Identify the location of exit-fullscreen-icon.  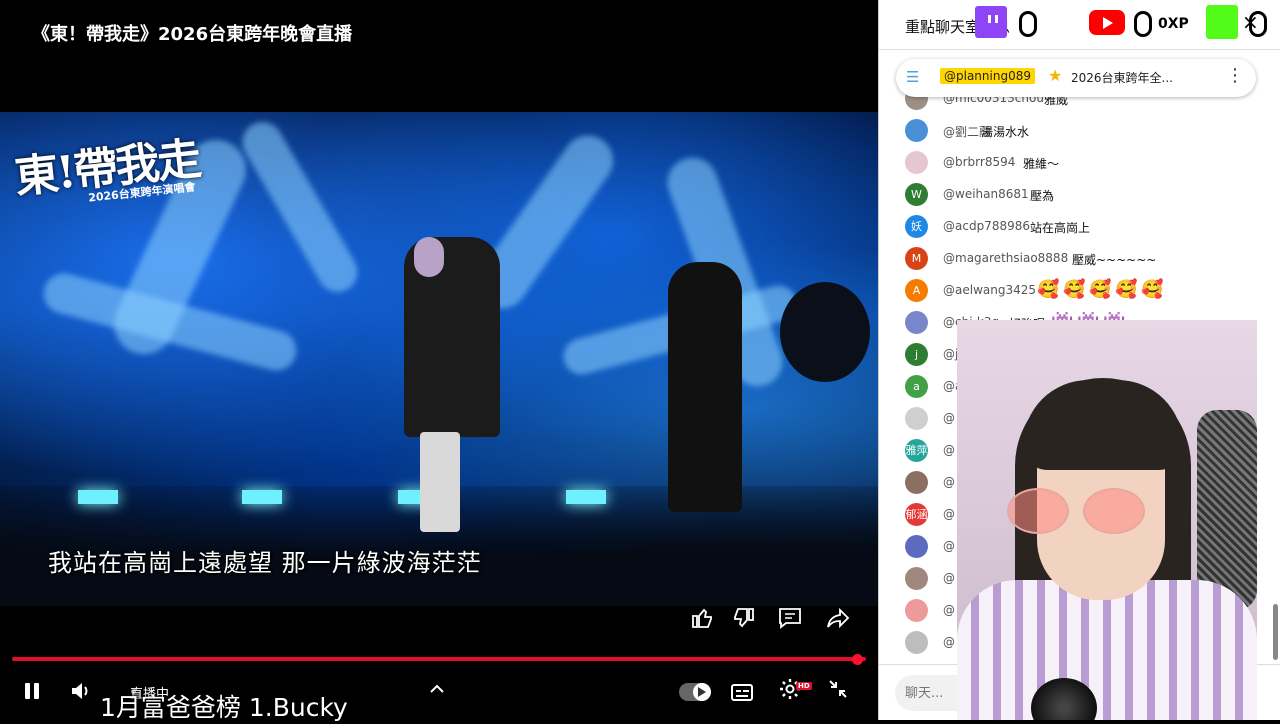
(838, 691).